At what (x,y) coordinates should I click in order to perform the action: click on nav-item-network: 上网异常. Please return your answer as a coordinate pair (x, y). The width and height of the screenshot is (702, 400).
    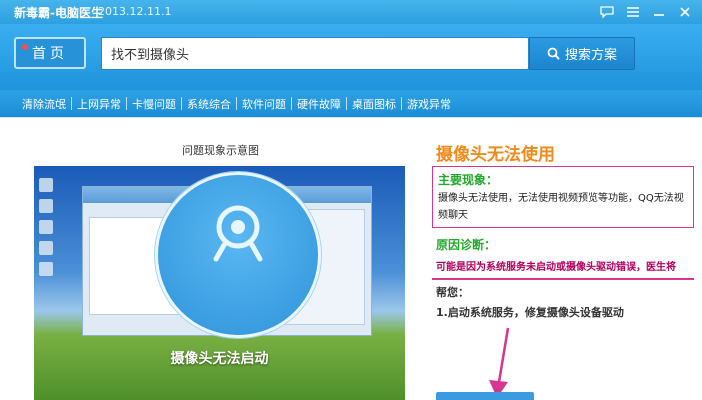
    Looking at the image, I should click on (99, 104).